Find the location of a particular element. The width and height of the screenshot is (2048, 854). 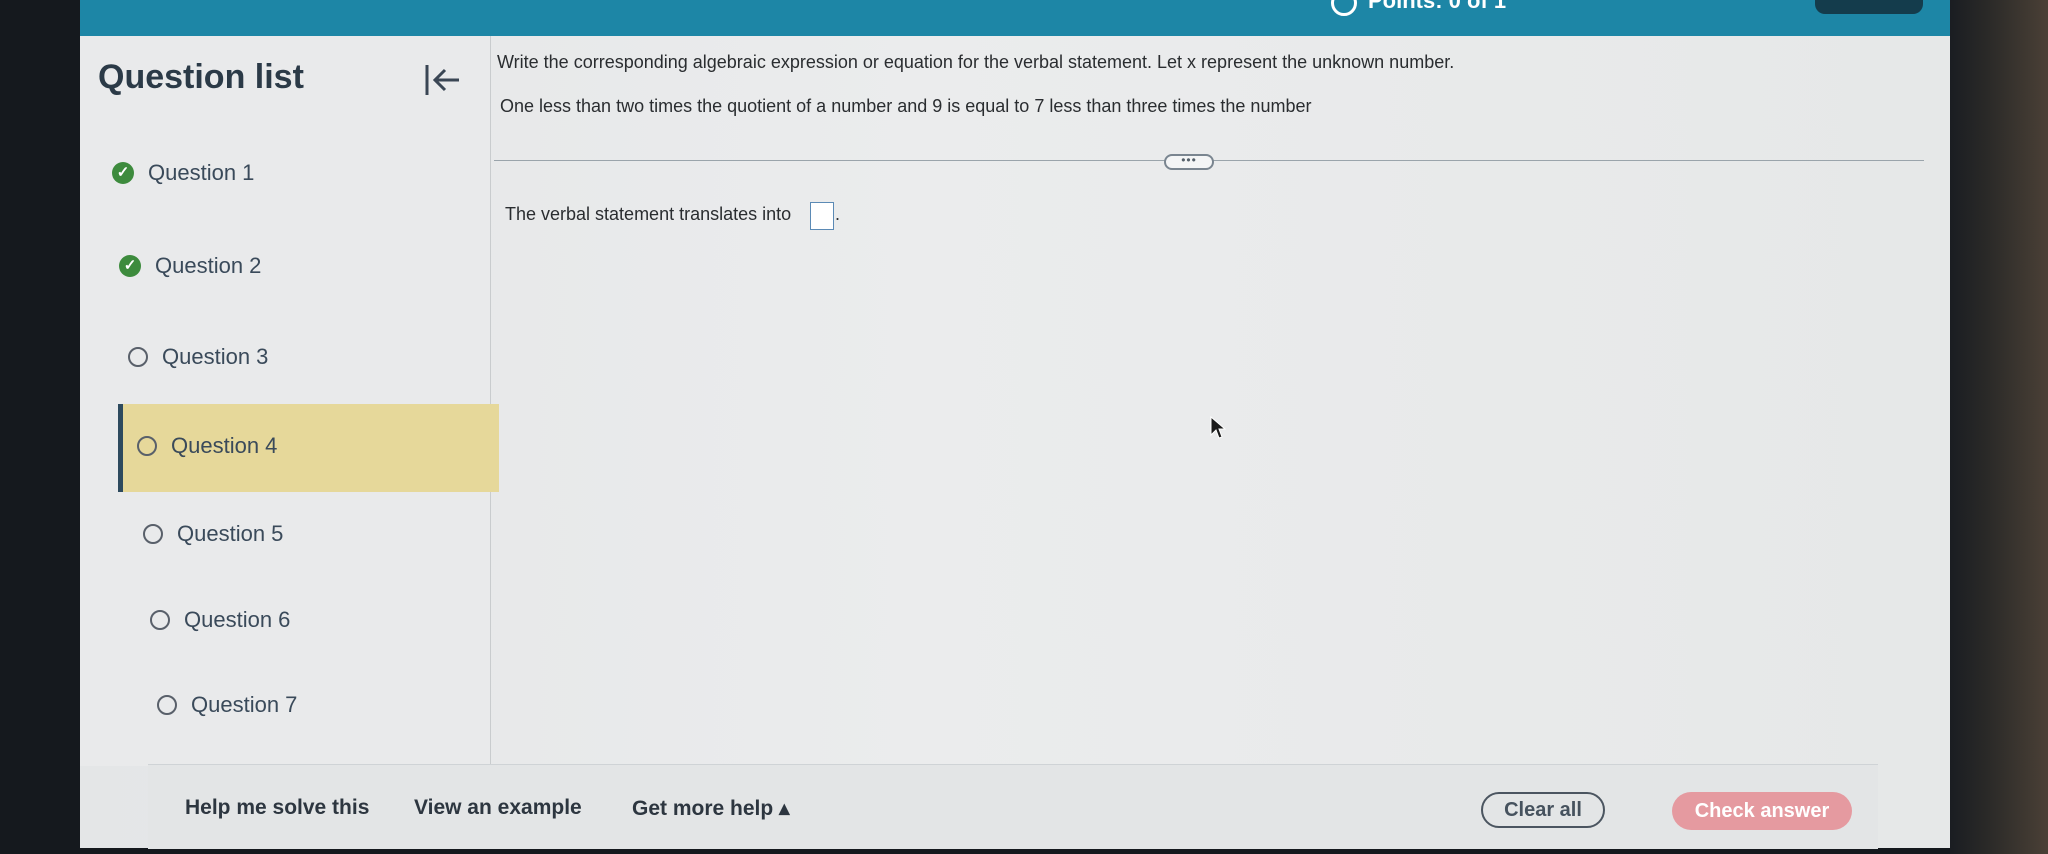

expand-more-button: ••• is located at coordinates (1189, 162).